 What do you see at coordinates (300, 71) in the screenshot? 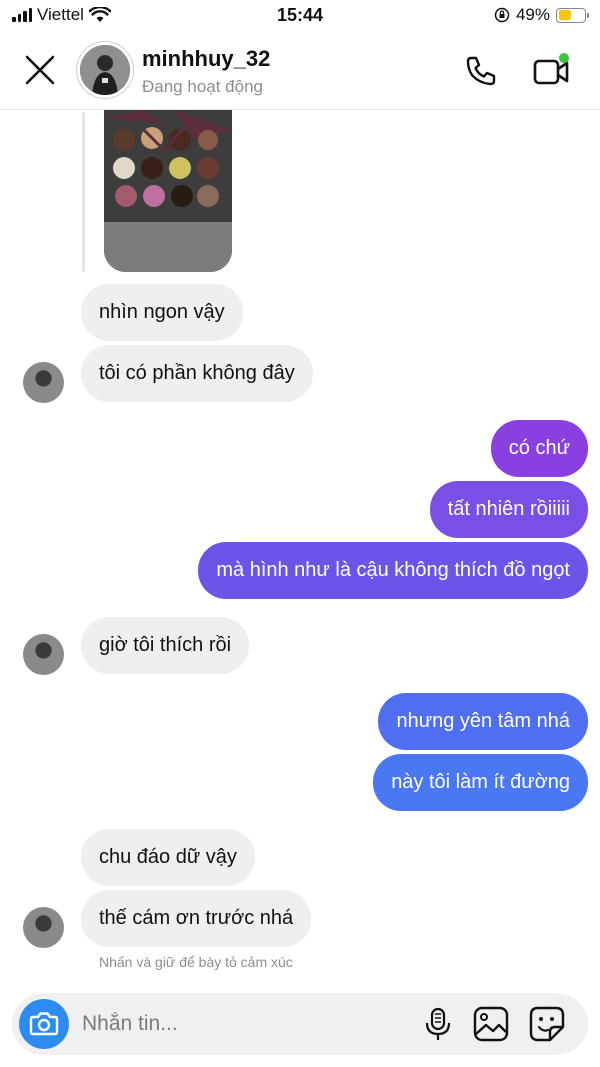
I see `chat-header: minhhuy_32 Đang hoạt động` at bounding box center [300, 71].